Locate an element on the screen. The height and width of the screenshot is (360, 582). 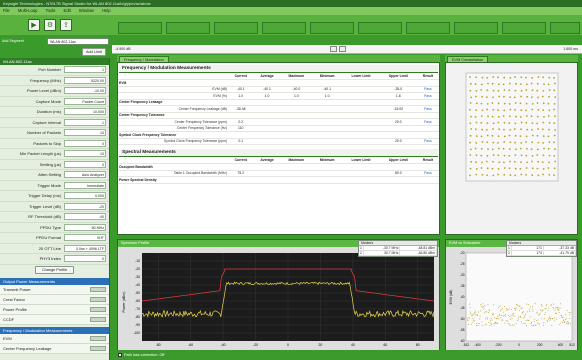
setting-value: -20 is located at coordinates (85, 206).